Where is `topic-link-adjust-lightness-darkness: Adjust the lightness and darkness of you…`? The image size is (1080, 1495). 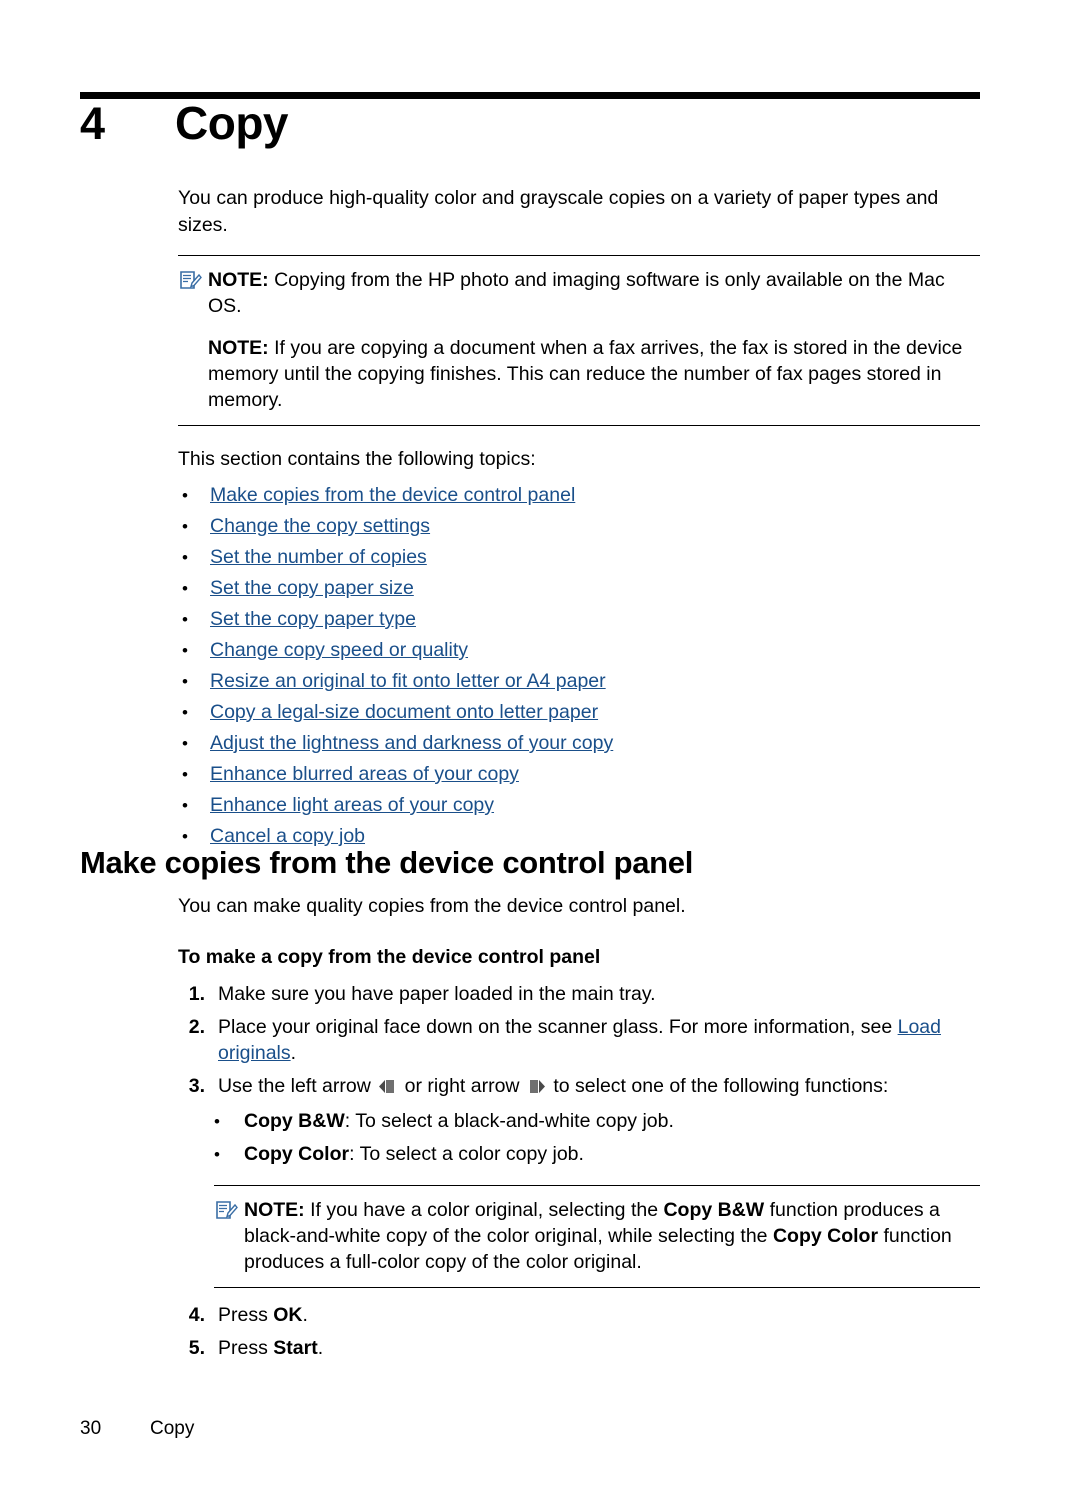 topic-link-adjust-lightness-darkness: Adjust the lightness and darkness of you… is located at coordinates (411, 743).